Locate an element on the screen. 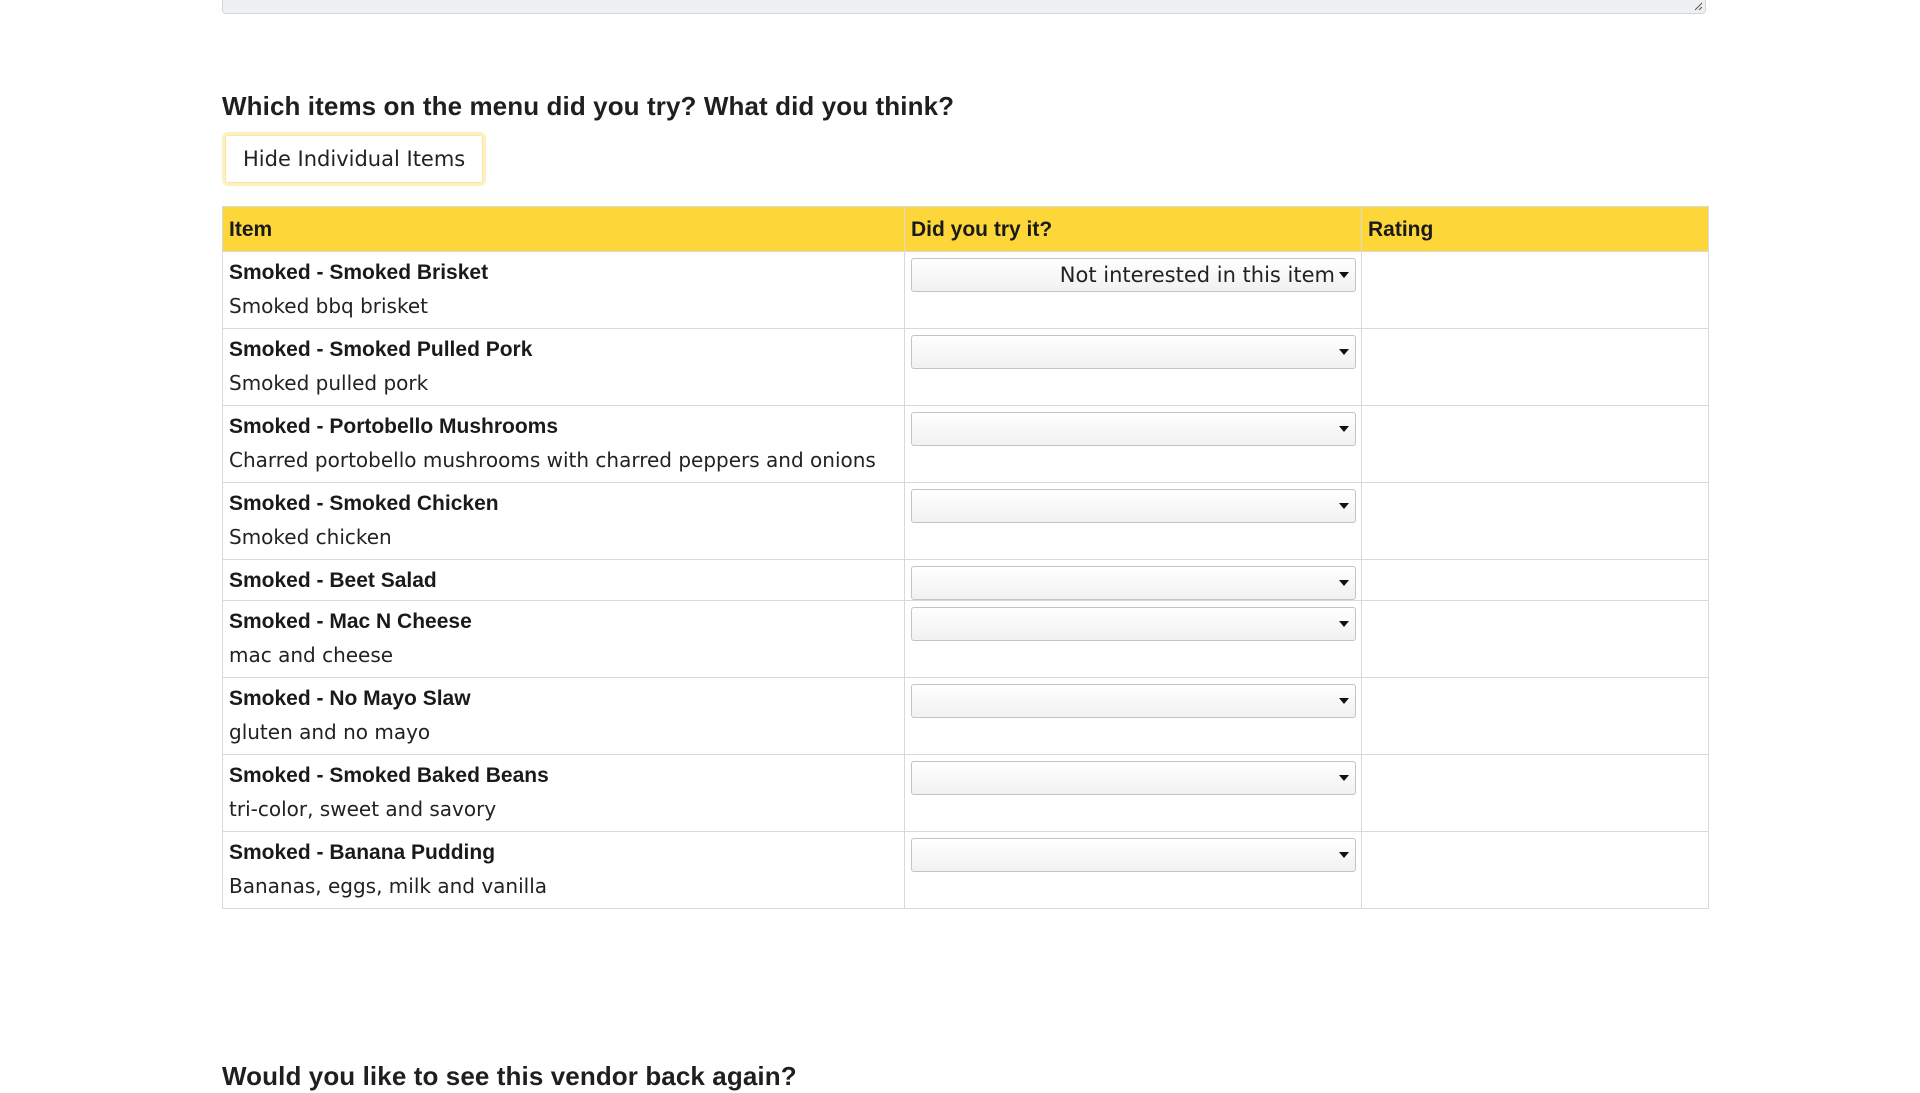 The height and width of the screenshot is (1093, 1920). table-row: Smoked - Mac N Cheese mac and cheese is located at coordinates (965, 639).